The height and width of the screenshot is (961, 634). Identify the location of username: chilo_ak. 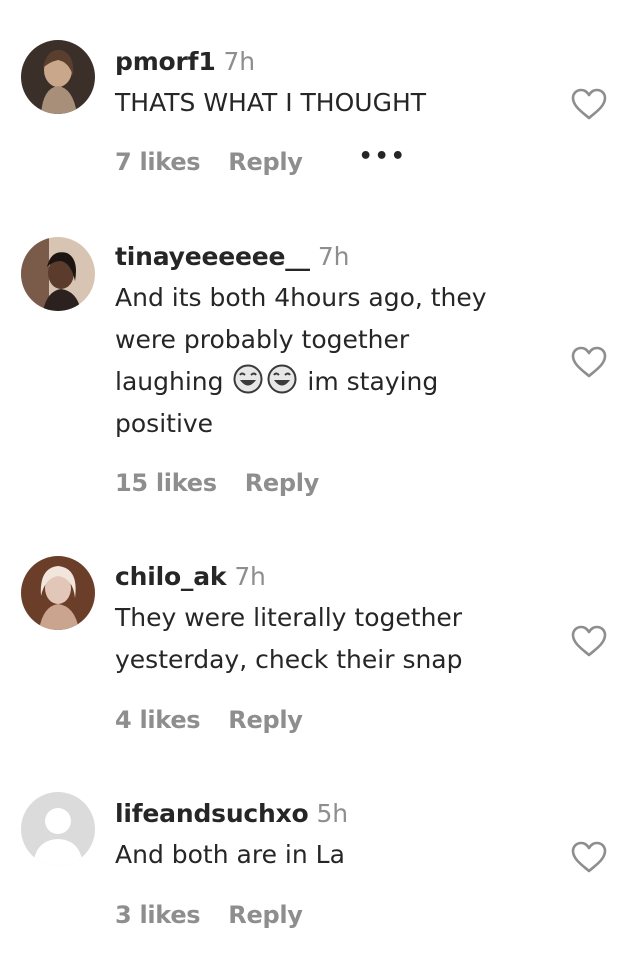
(171, 576).